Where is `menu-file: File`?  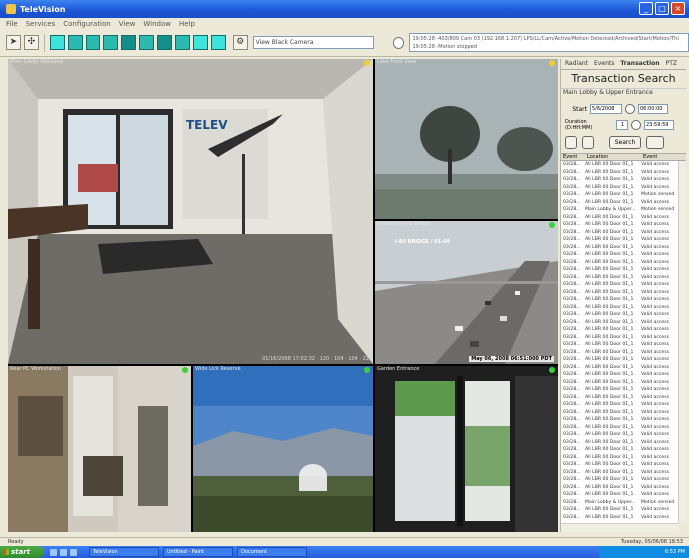
menu-file: File is located at coordinates (12, 24).